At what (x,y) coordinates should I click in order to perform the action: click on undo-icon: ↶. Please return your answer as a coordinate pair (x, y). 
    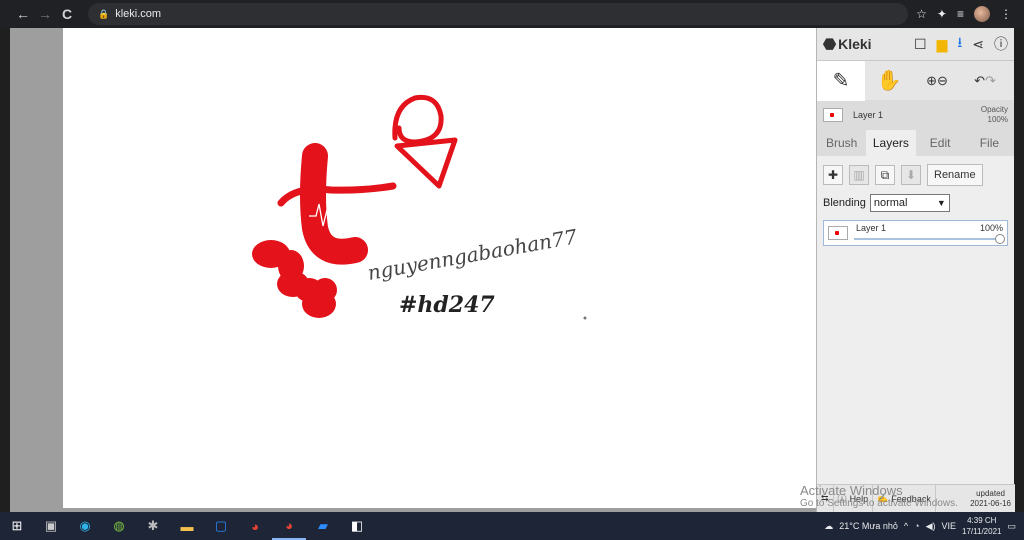
    Looking at the image, I should click on (979, 81).